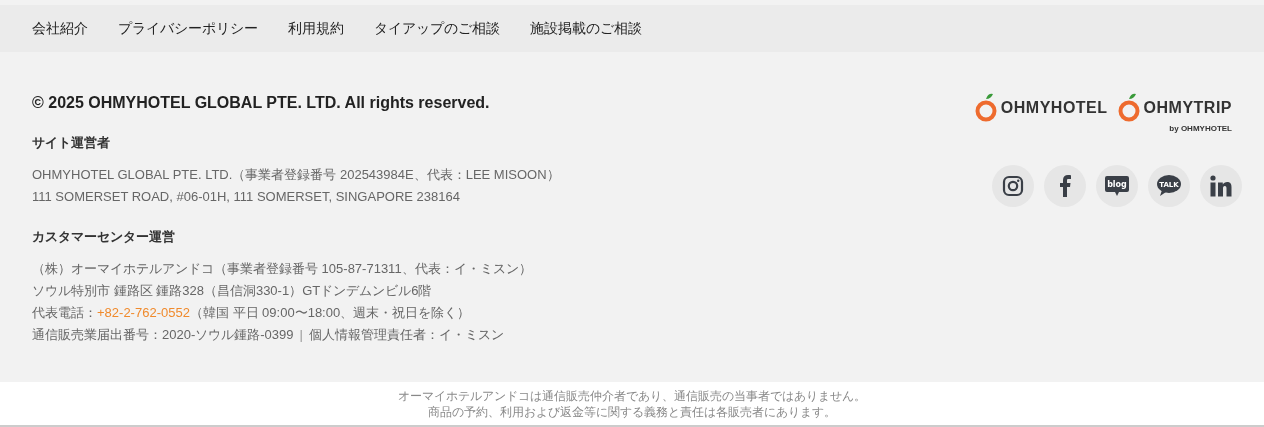 The width and height of the screenshot is (1264, 427). I want to click on disclaimer-text: 商品の予約、利用および返金等に関する義務と責任は各販売者にあります。, so click(632, 411).